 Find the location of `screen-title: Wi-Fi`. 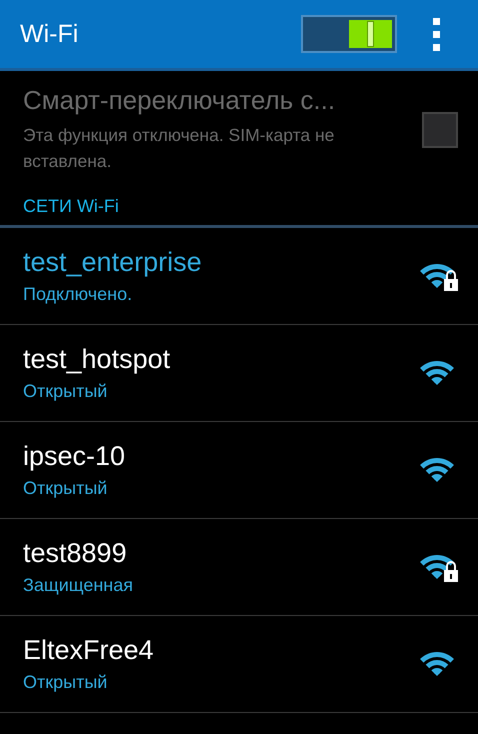

screen-title: Wi-Fi is located at coordinates (50, 34).